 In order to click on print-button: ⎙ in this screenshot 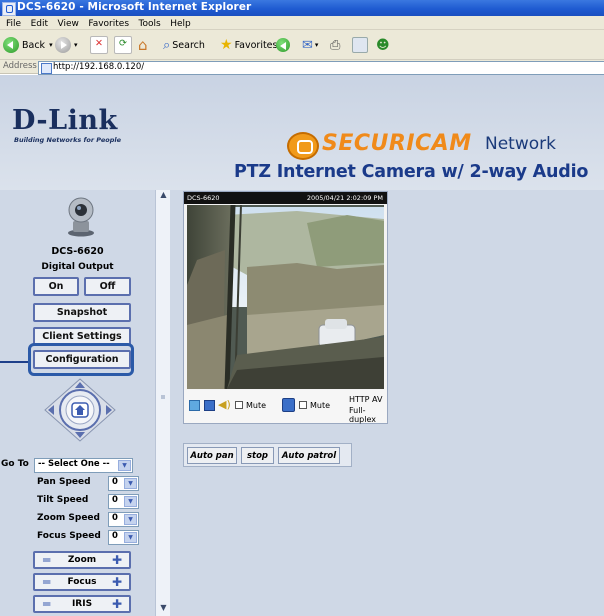, I will do `click(335, 45)`.